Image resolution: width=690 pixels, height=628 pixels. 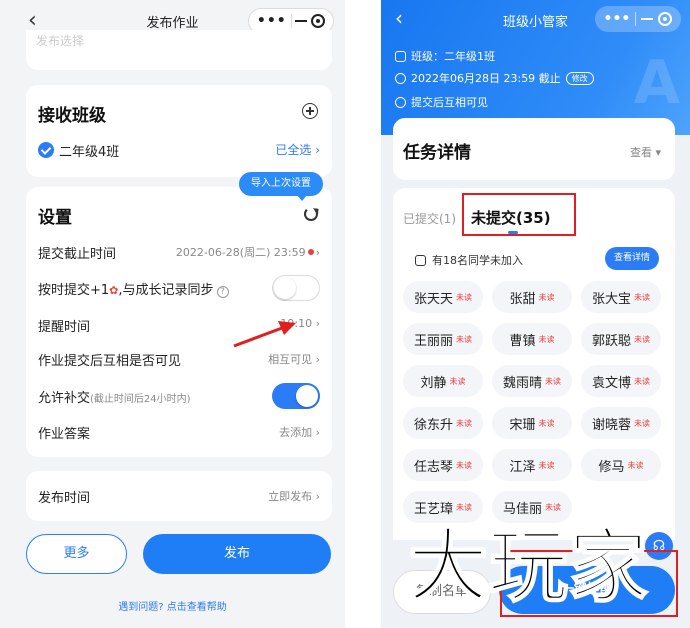 I want to click on student-name: 修马, so click(x=611, y=467).